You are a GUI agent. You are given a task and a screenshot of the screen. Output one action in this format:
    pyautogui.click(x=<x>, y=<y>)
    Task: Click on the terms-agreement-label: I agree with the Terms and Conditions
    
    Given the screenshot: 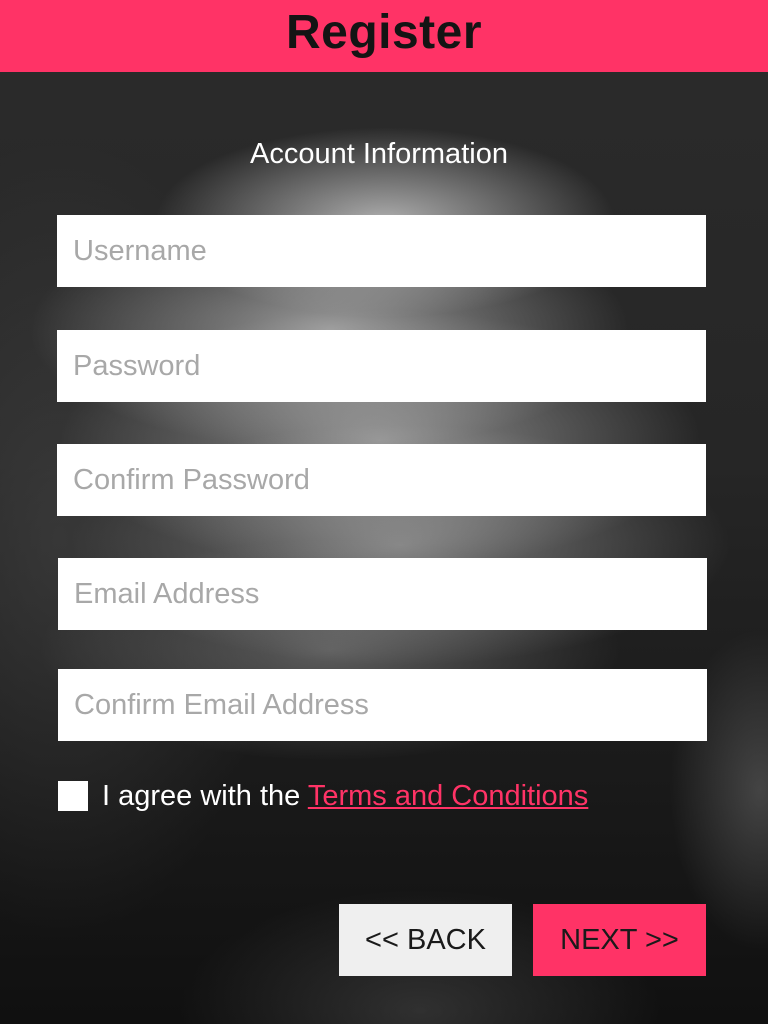 What is the action you would take?
    pyautogui.click(x=345, y=796)
    